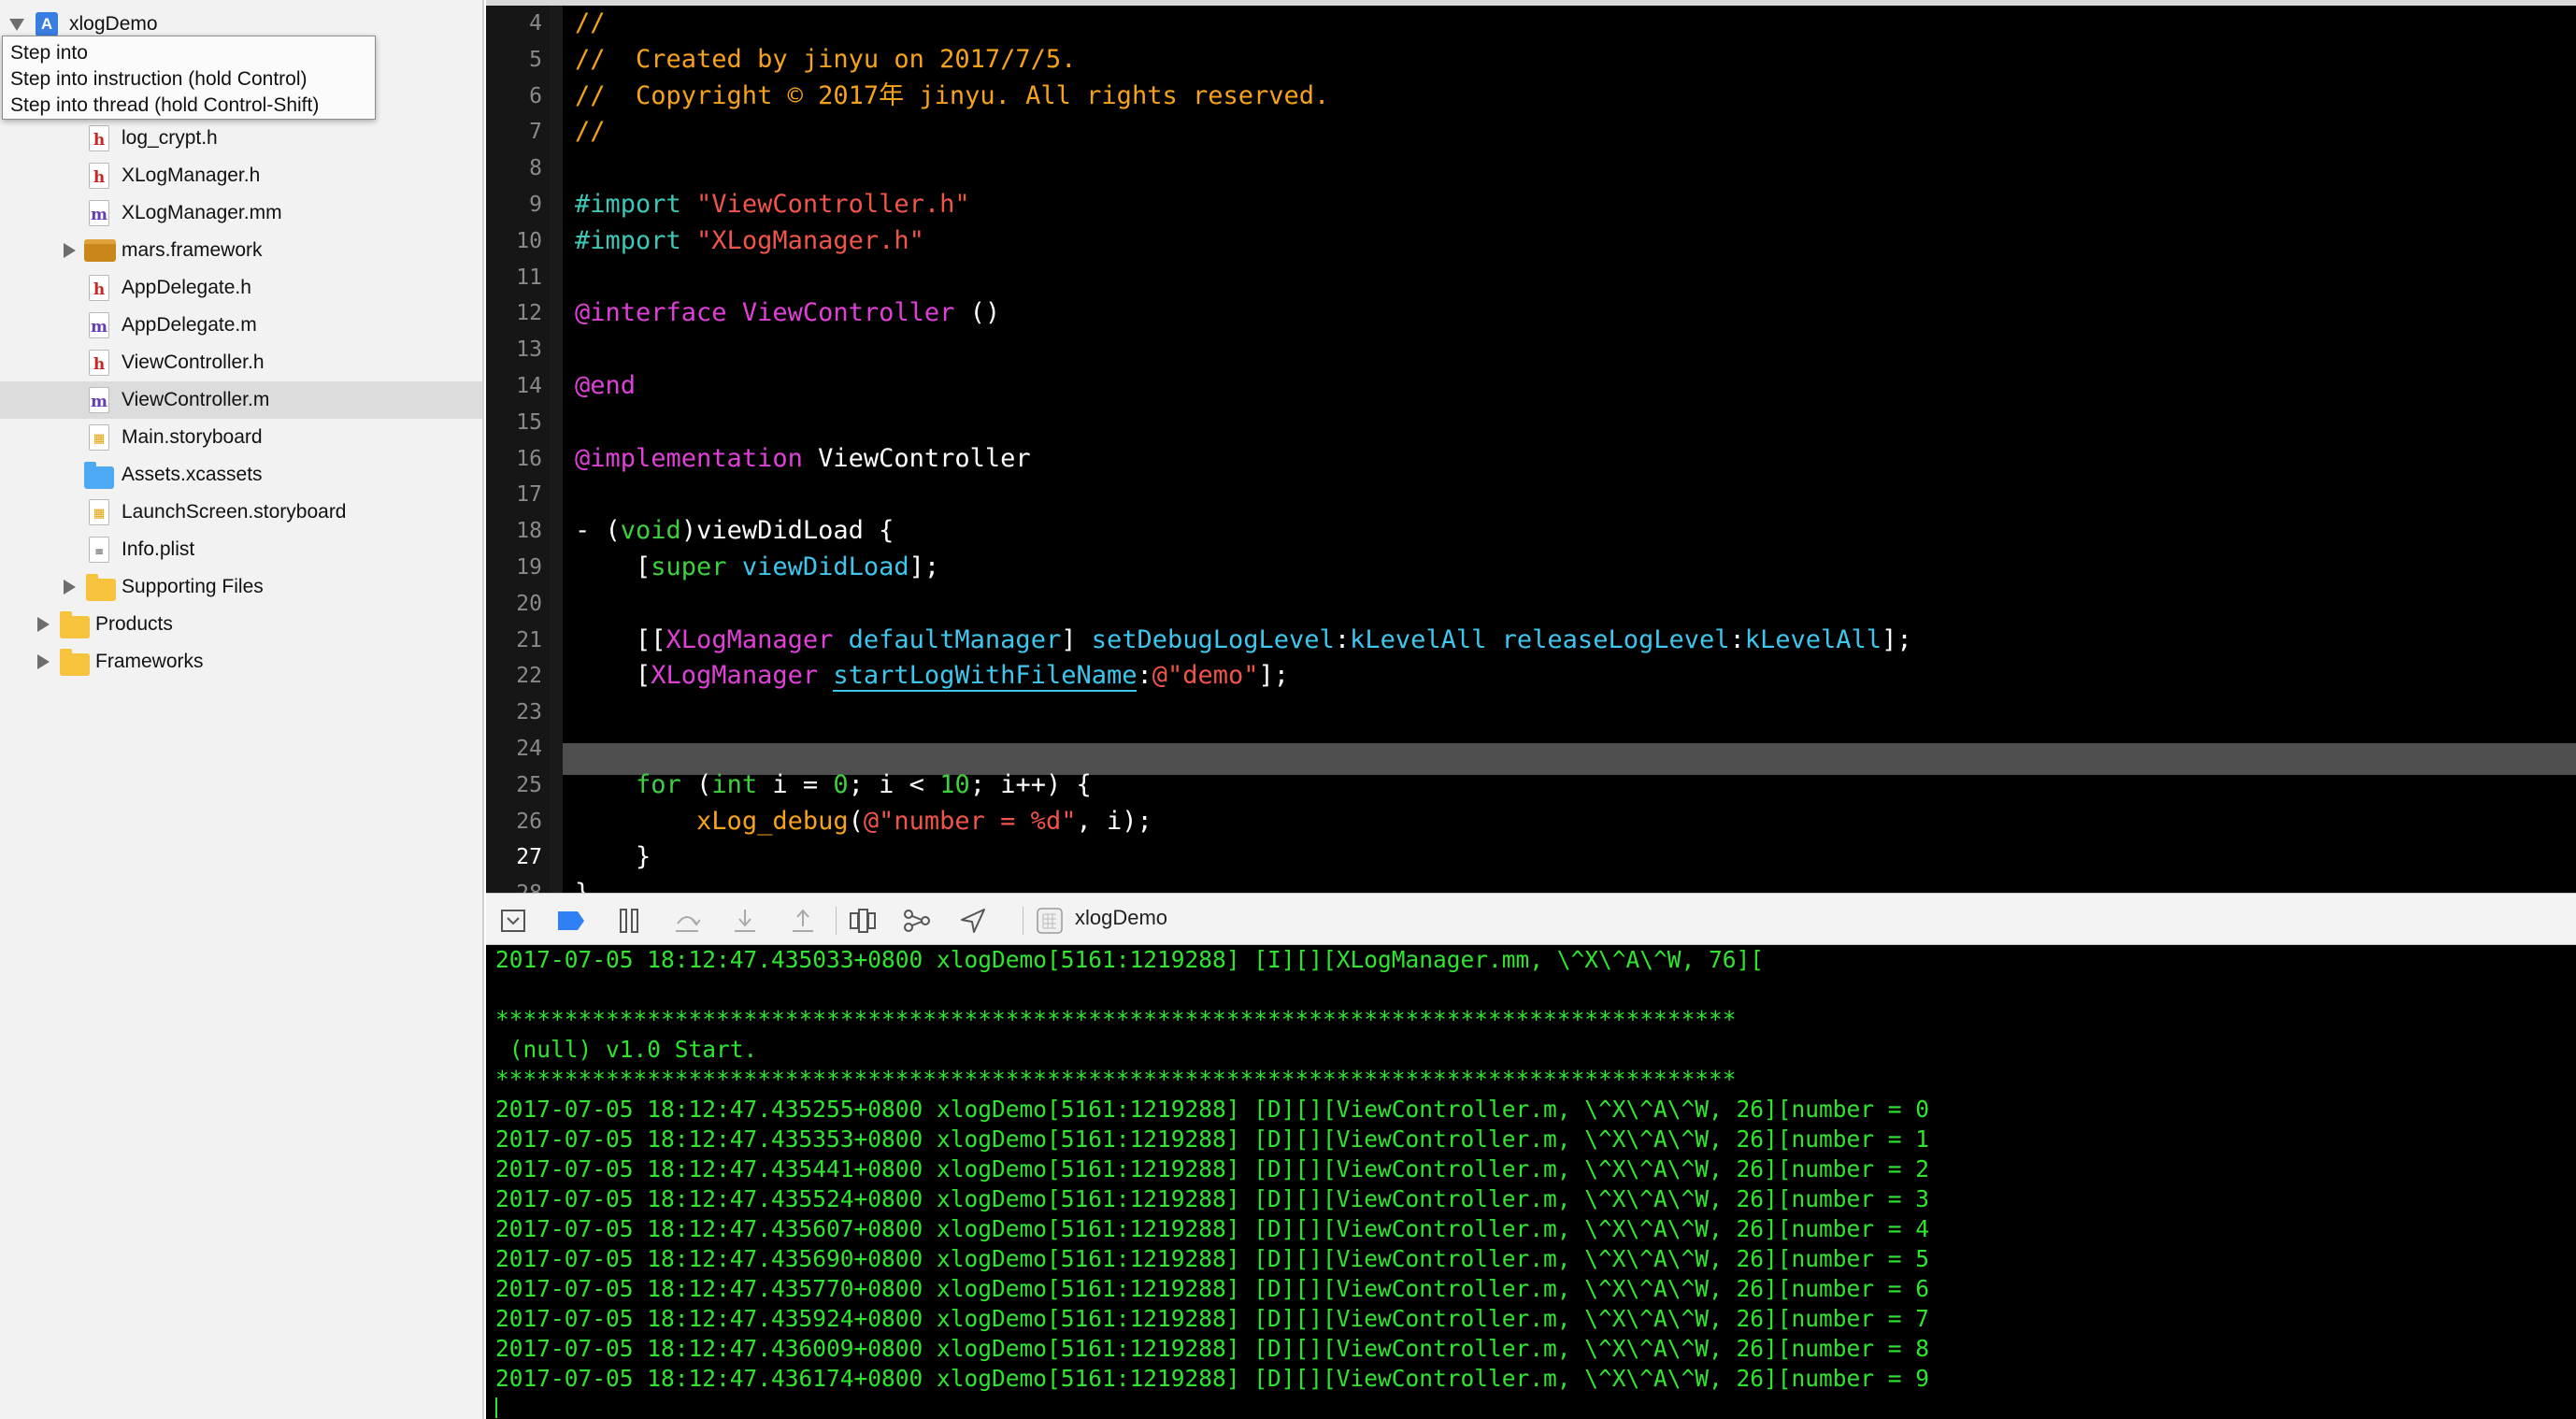 This screenshot has width=2576, height=1419. Describe the element at coordinates (514, 676) in the screenshot. I see `line-number: 22` at that location.